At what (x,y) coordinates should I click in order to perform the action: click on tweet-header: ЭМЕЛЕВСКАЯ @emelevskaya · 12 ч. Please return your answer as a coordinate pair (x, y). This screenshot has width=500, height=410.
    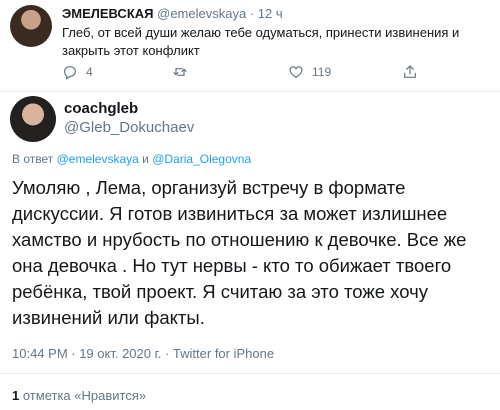
    Looking at the image, I should click on (277, 13).